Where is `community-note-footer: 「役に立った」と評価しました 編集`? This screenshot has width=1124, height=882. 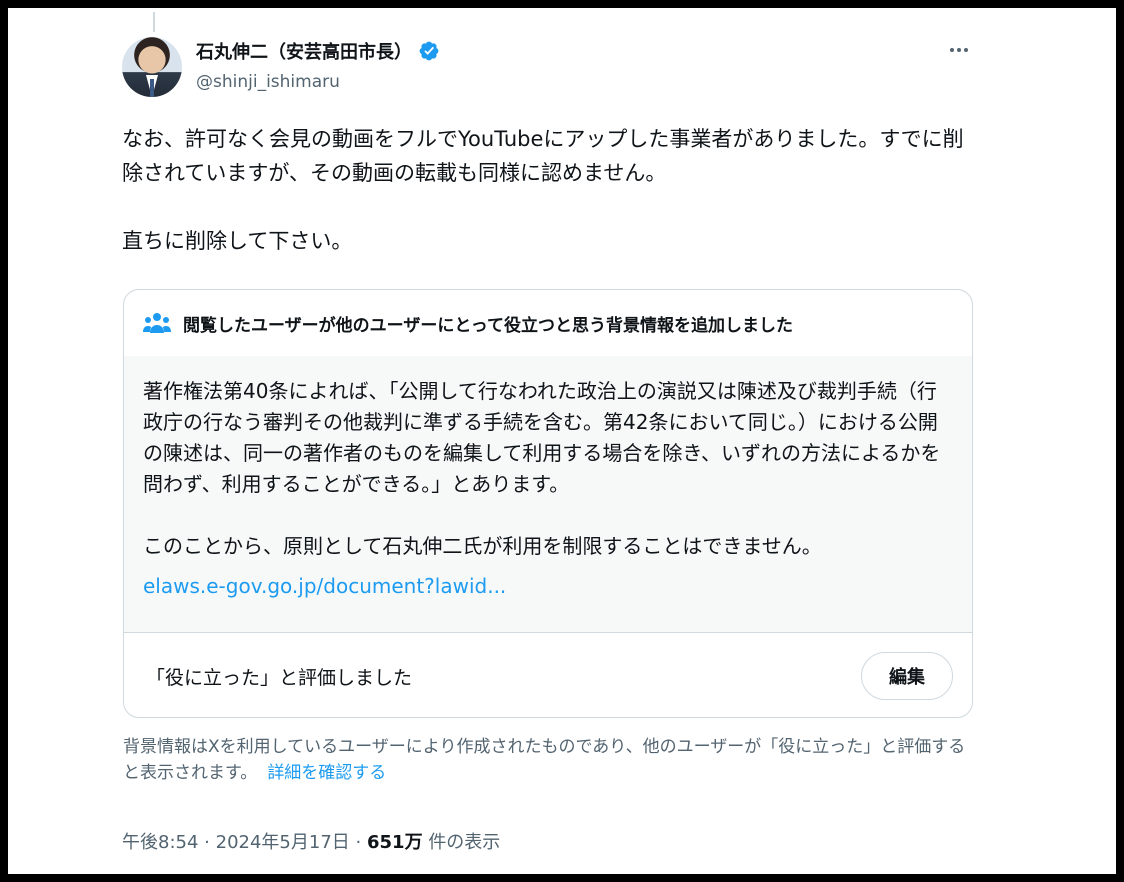 community-note-footer: 「役に立った」と評価しました 編集 is located at coordinates (548, 674).